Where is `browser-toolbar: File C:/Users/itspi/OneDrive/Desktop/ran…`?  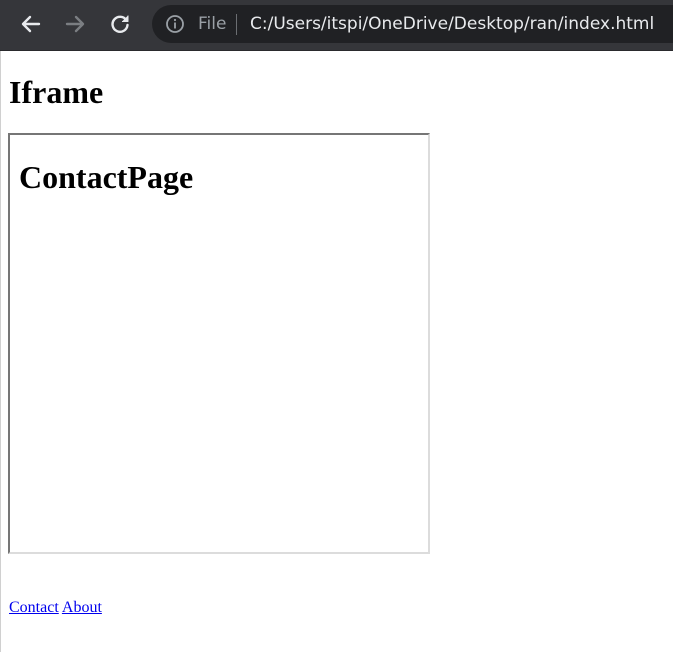 browser-toolbar: File C:/Users/itspi/OneDrive/Desktop/ran… is located at coordinates (336, 25).